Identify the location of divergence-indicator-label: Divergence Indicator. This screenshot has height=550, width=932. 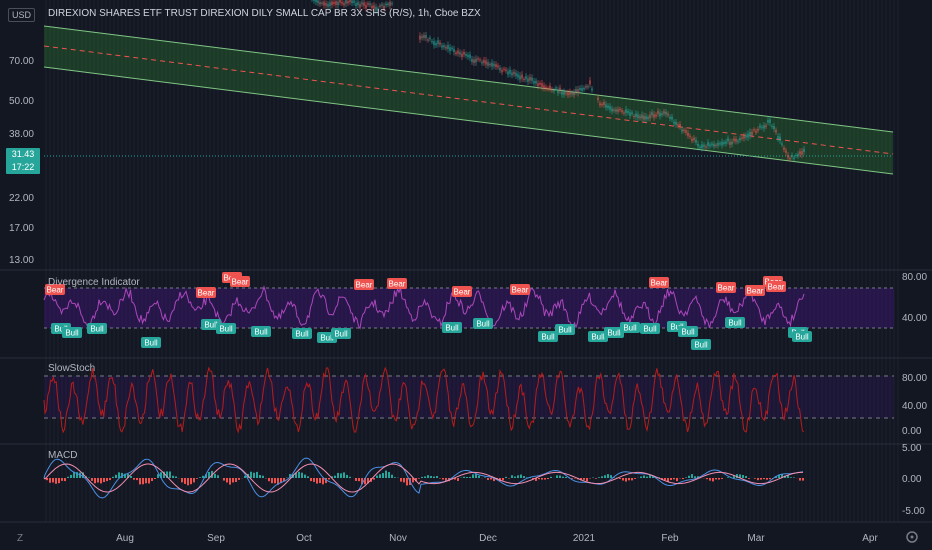
(94, 282).